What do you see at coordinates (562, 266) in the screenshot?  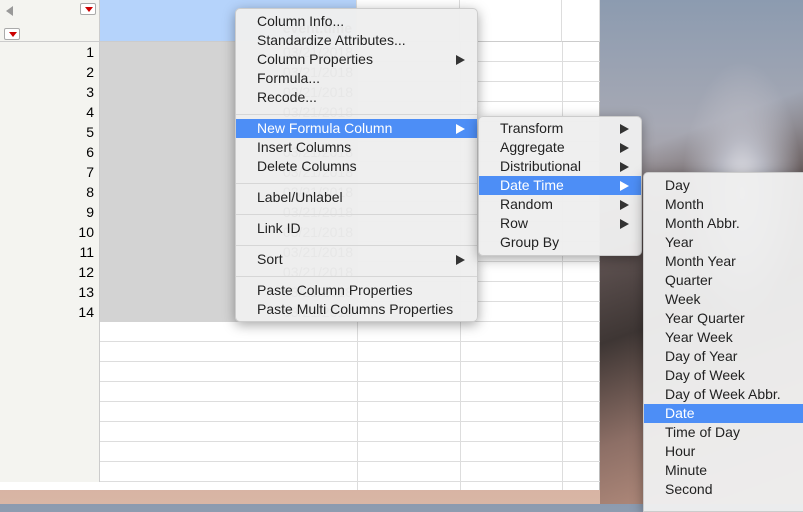 I see `column-divider` at bounding box center [562, 266].